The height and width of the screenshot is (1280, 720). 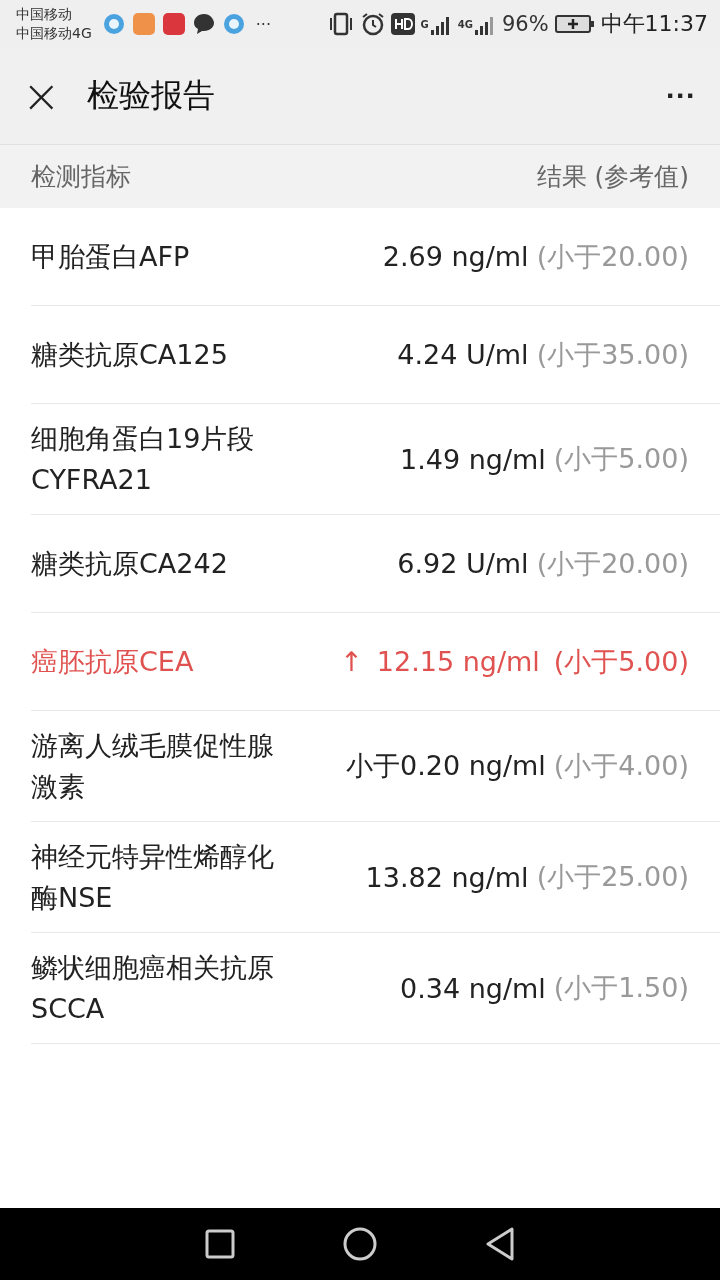 I want to click on result-value: 12.15 ng/ml, so click(x=458, y=661).